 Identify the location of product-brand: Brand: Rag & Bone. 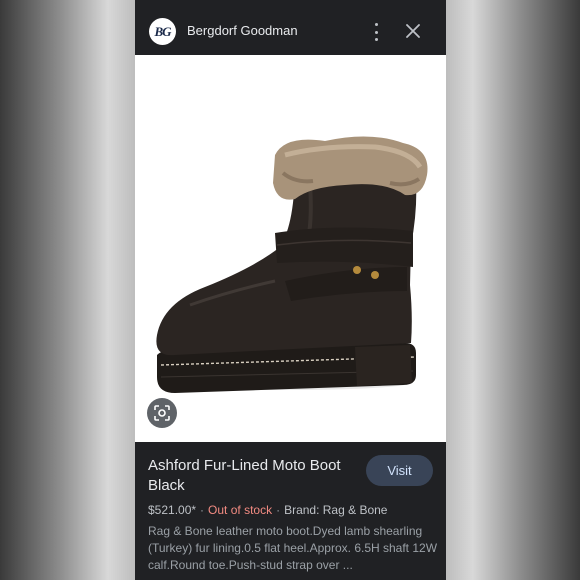
(336, 510).